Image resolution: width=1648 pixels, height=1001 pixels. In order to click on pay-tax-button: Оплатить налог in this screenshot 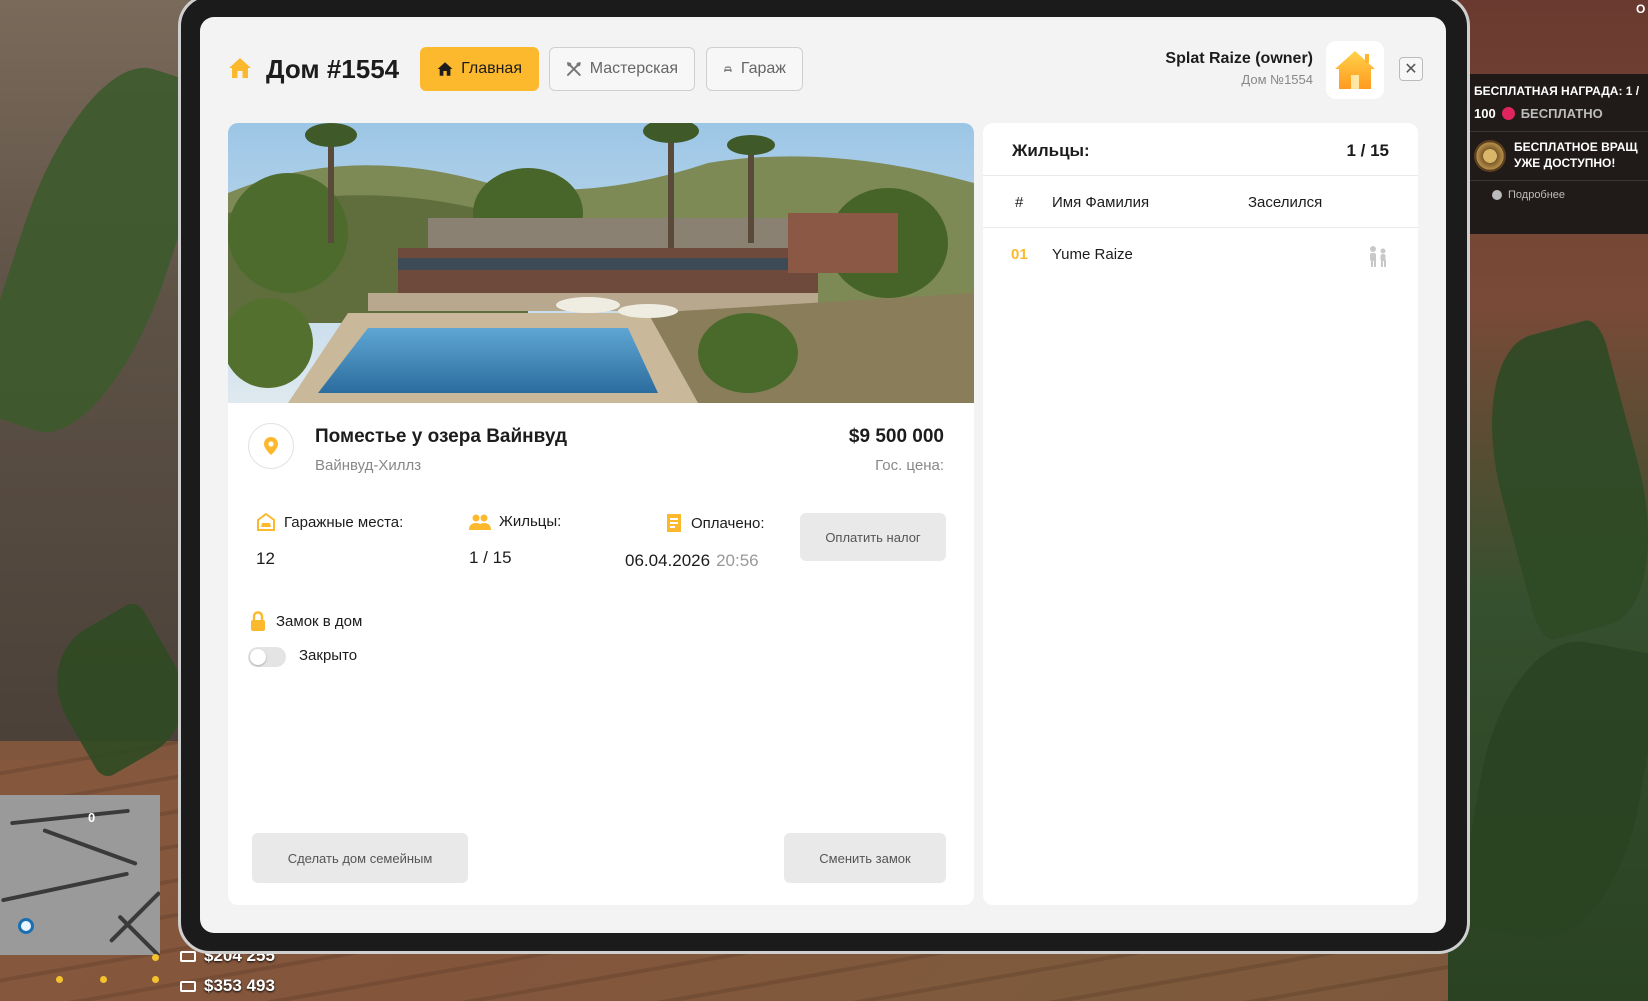, I will do `click(873, 537)`.